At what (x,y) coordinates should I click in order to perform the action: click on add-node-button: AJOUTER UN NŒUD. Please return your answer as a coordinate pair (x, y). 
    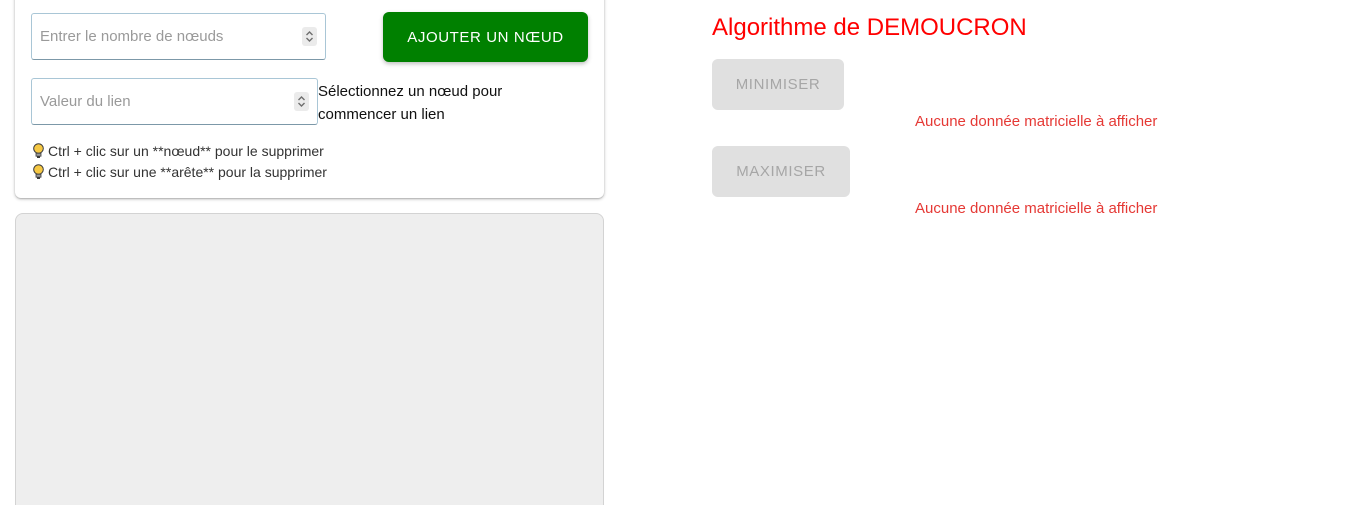
    Looking at the image, I should click on (485, 37).